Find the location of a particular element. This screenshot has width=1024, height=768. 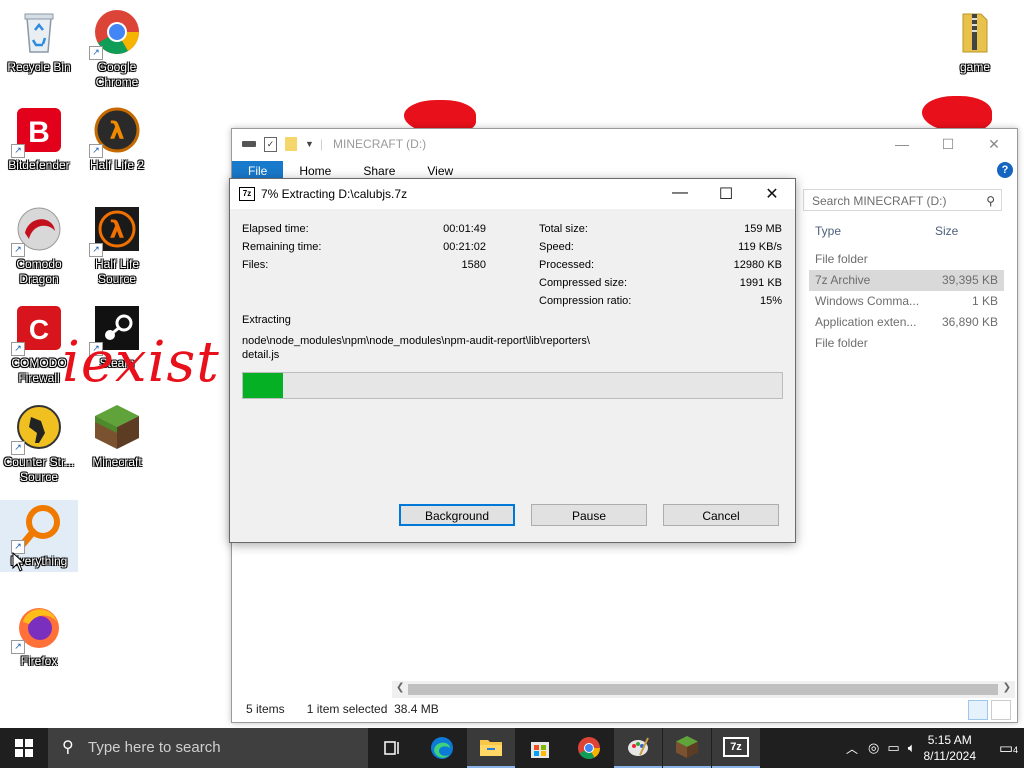

taskbar-minecraft is located at coordinates (687, 748).